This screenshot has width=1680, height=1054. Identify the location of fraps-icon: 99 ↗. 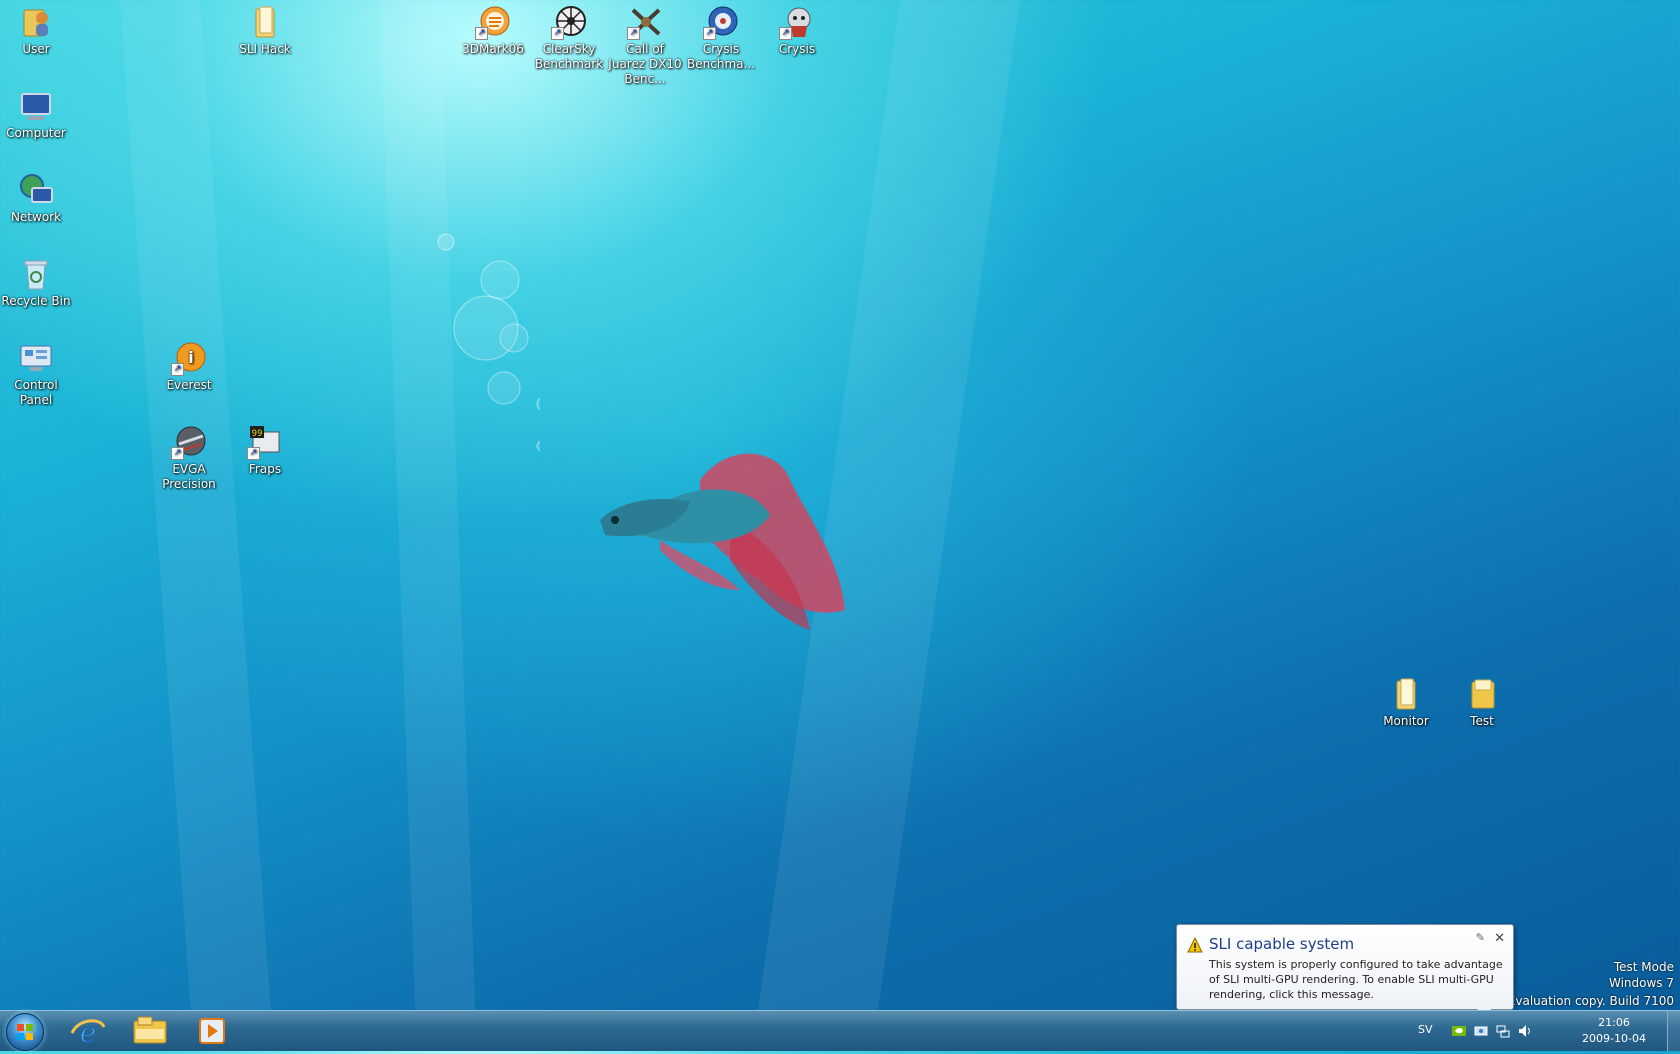
(265, 442).